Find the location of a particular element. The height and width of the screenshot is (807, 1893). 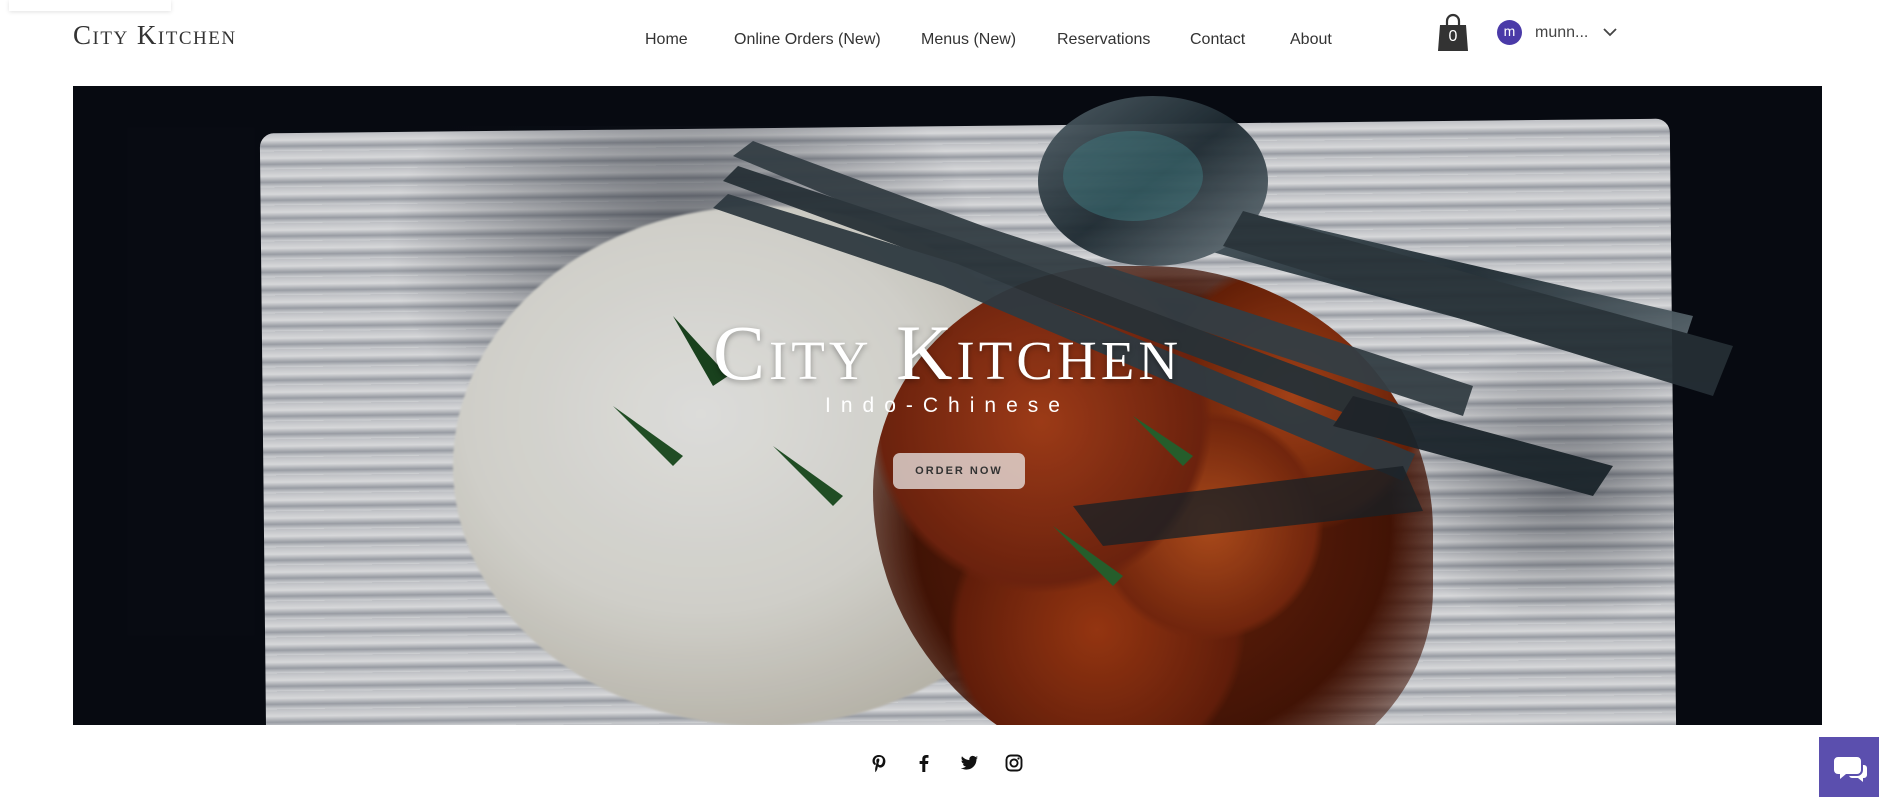

order-now-button: ORDER NOW is located at coordinates (959, 471).